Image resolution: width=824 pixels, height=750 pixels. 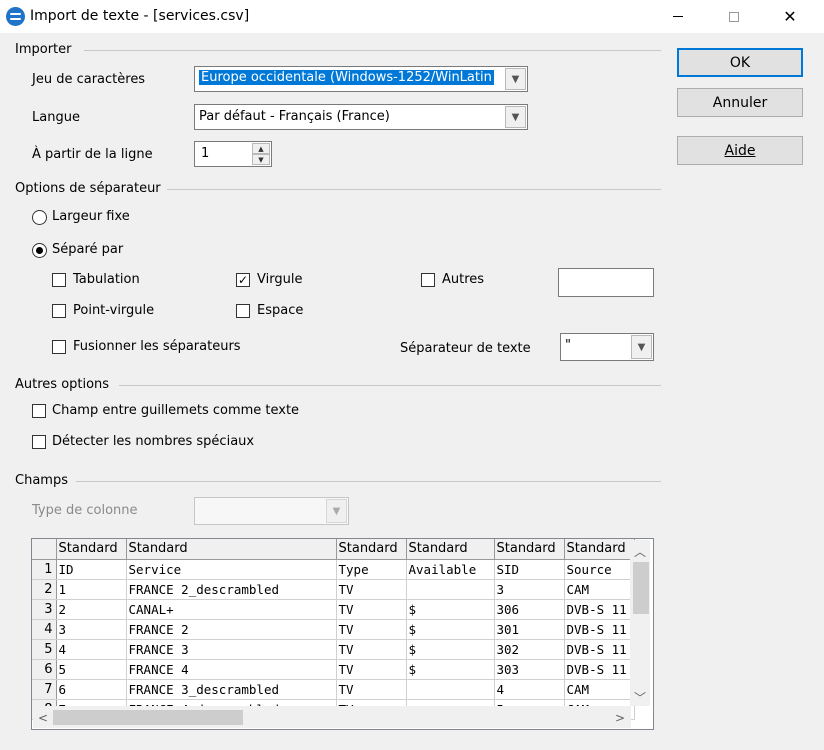 I want to click on row-number: 1, so click(x=44, y=569).